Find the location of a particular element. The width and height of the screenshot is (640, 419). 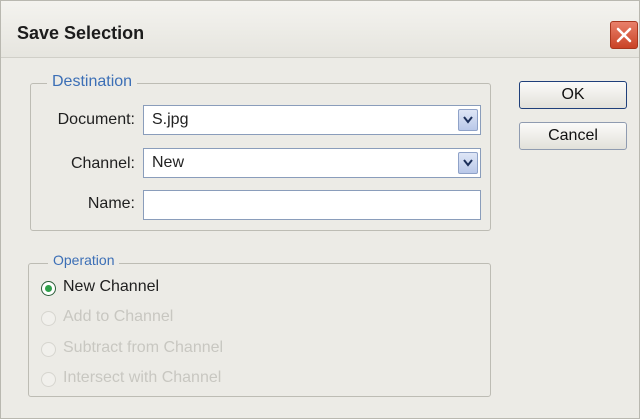

close-button is located at coordinates (624, 35).